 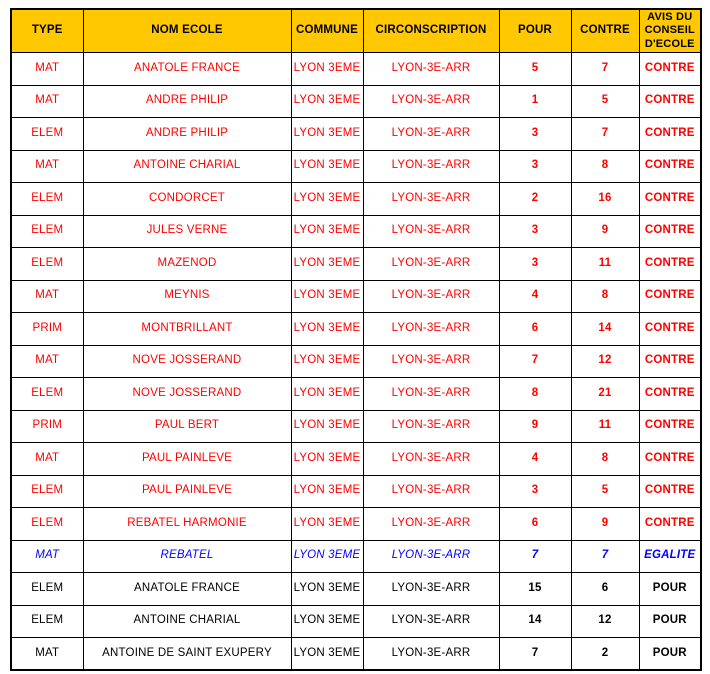 I want to click on column-header-commune: COMMUNE, so click(x=327, y=30).